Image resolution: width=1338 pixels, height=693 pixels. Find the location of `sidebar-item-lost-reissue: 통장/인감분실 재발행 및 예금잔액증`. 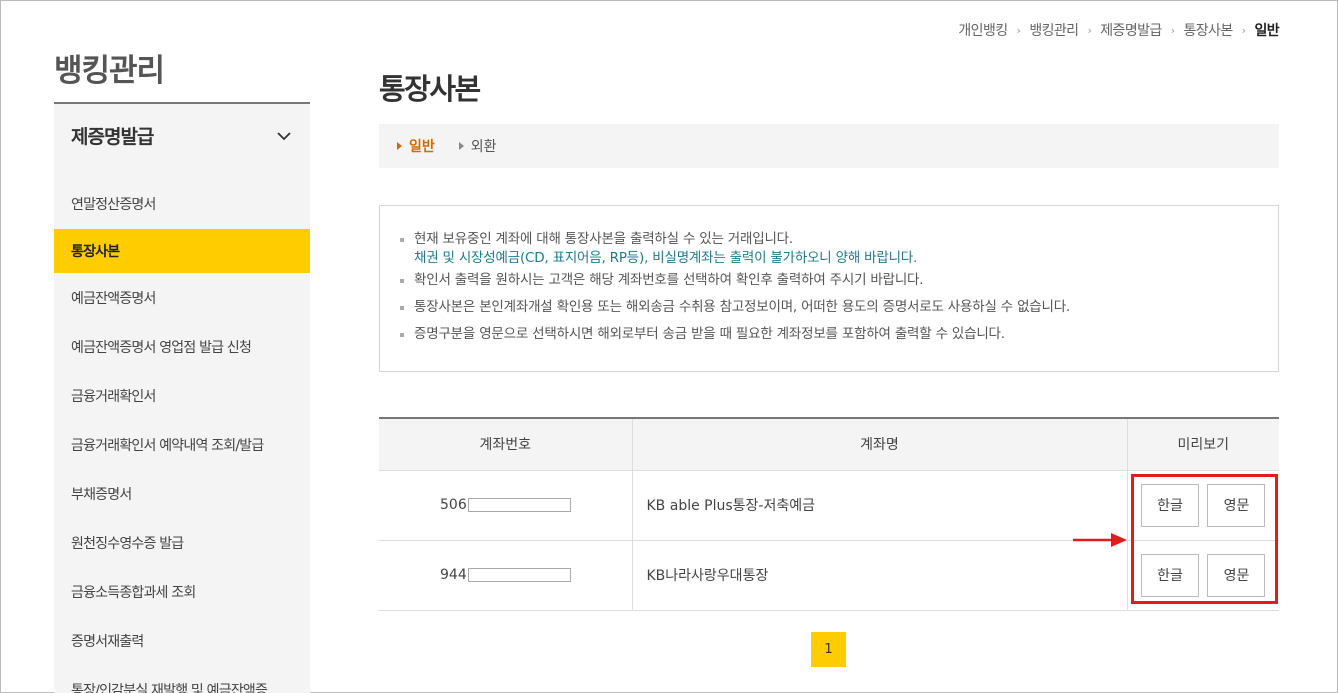

sidebar-item-lost-reissue: 통장/인감분실 재발행 및 예금잔액증 is located at coordinates (182, 679).